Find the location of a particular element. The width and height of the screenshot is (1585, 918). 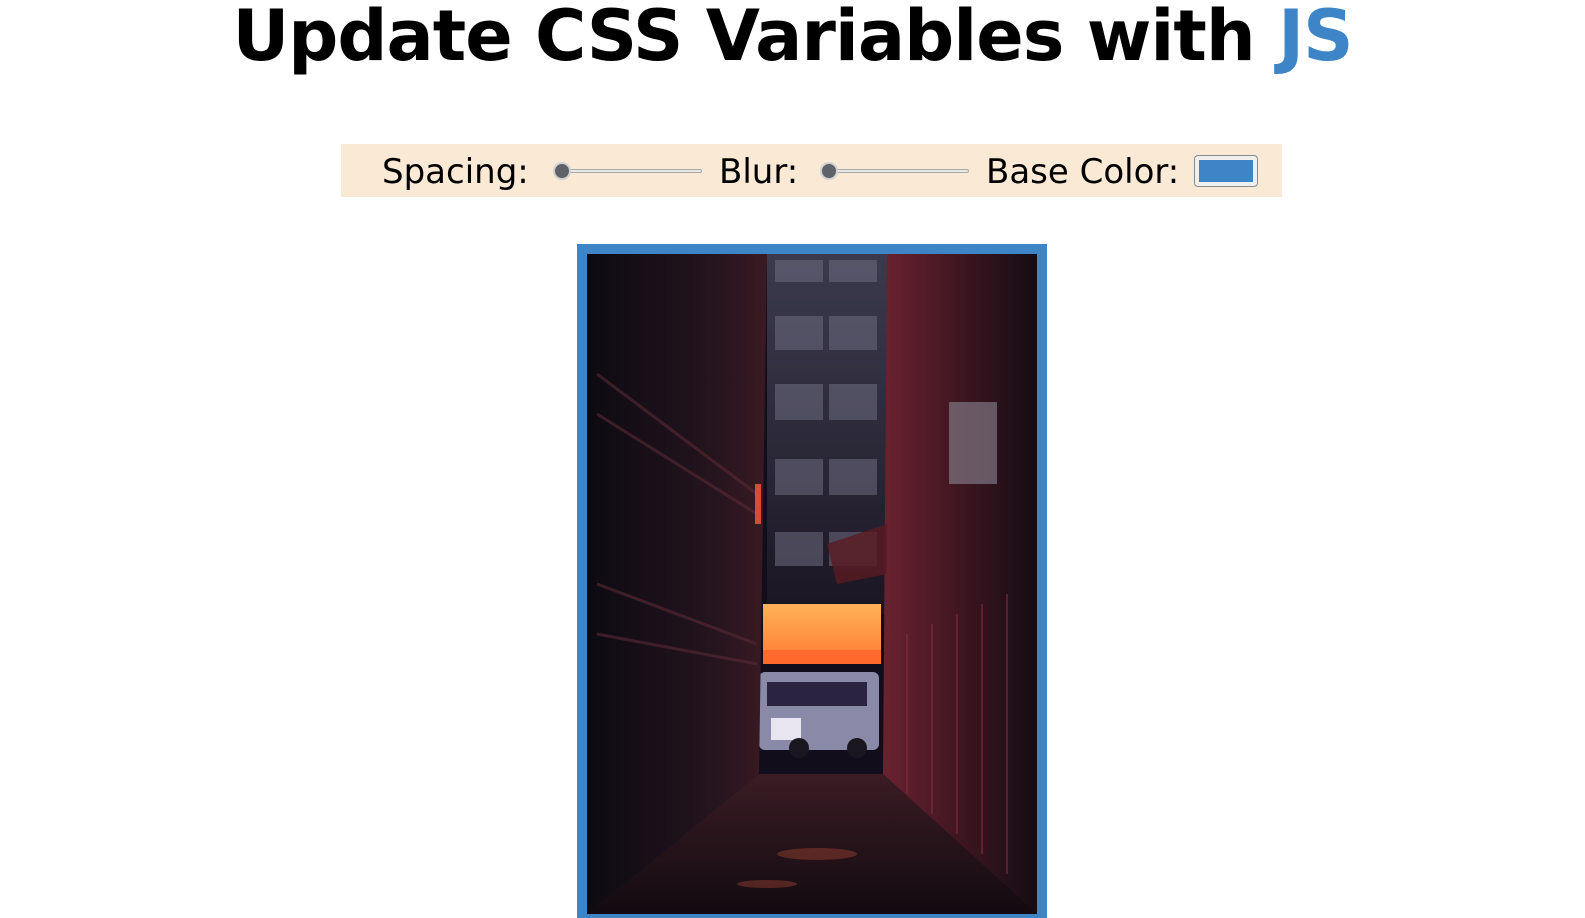

spacing-slider-track is located at coordinates (627, 171).